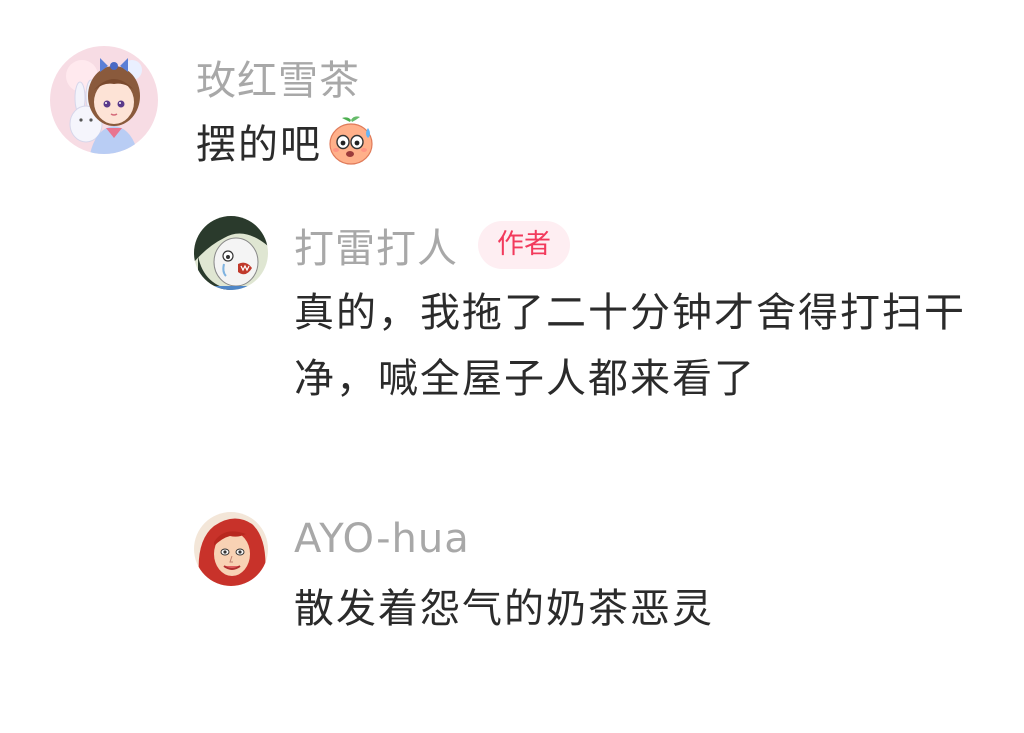  Describe the element at coordinates (524, 245) in the screenshot. I see `author-badge: 作者` at that location.